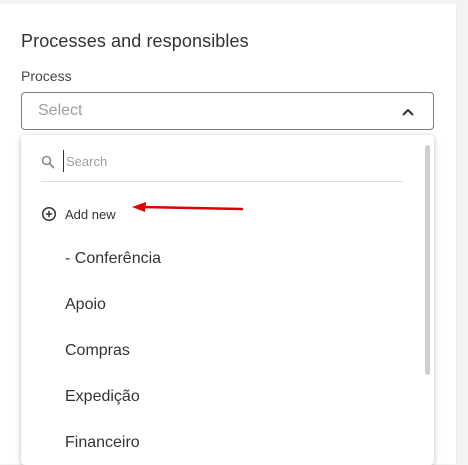 This screenshot has width=468, height=465. What do you see at coordinates (46, 76) in the screenshot?
I see `process-label: Process` at bounding box center [46, 76].